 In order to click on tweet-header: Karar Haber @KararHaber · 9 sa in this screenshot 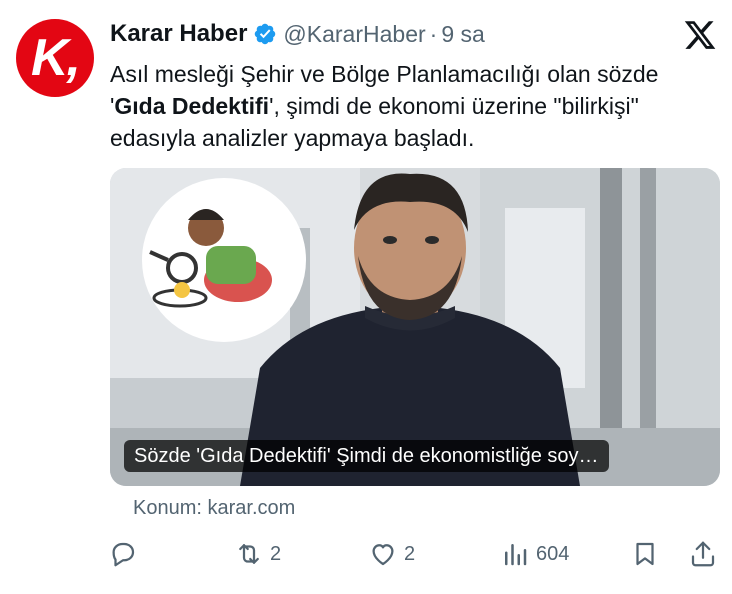, I will do `click(297, 34)`.